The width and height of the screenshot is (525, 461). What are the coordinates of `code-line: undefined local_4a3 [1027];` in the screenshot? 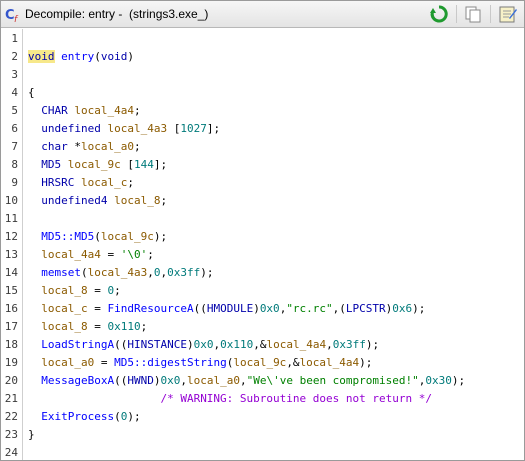 It's located at (124, 129).